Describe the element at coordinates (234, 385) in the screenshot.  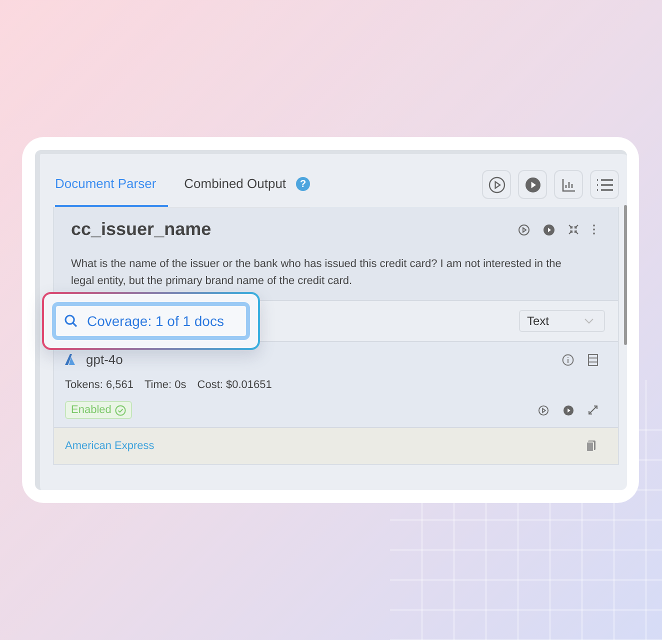
I see `model-stat: Cost: $0.01651` at that location.